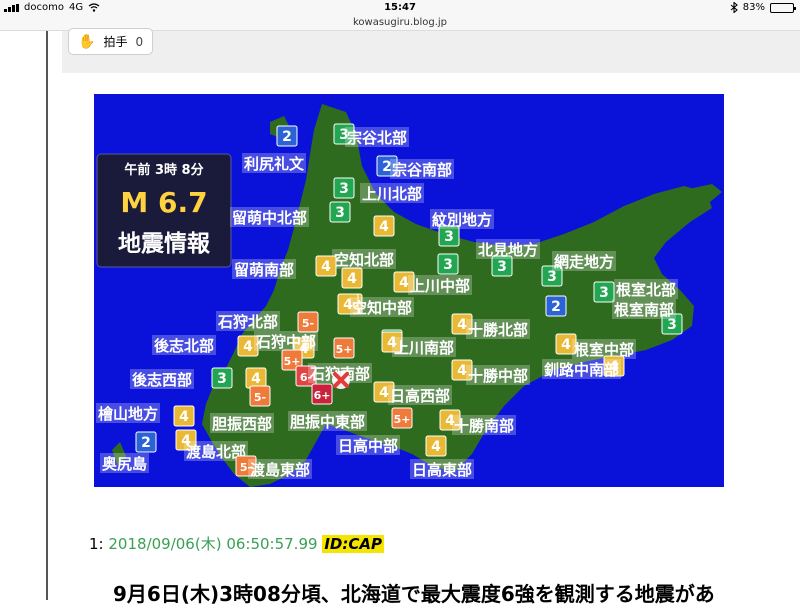  What do you see at coordinates (400, 22) in the screenshot?
I see `url-text: kowasugiru.blog.jp` at bounding box center [400, 22].